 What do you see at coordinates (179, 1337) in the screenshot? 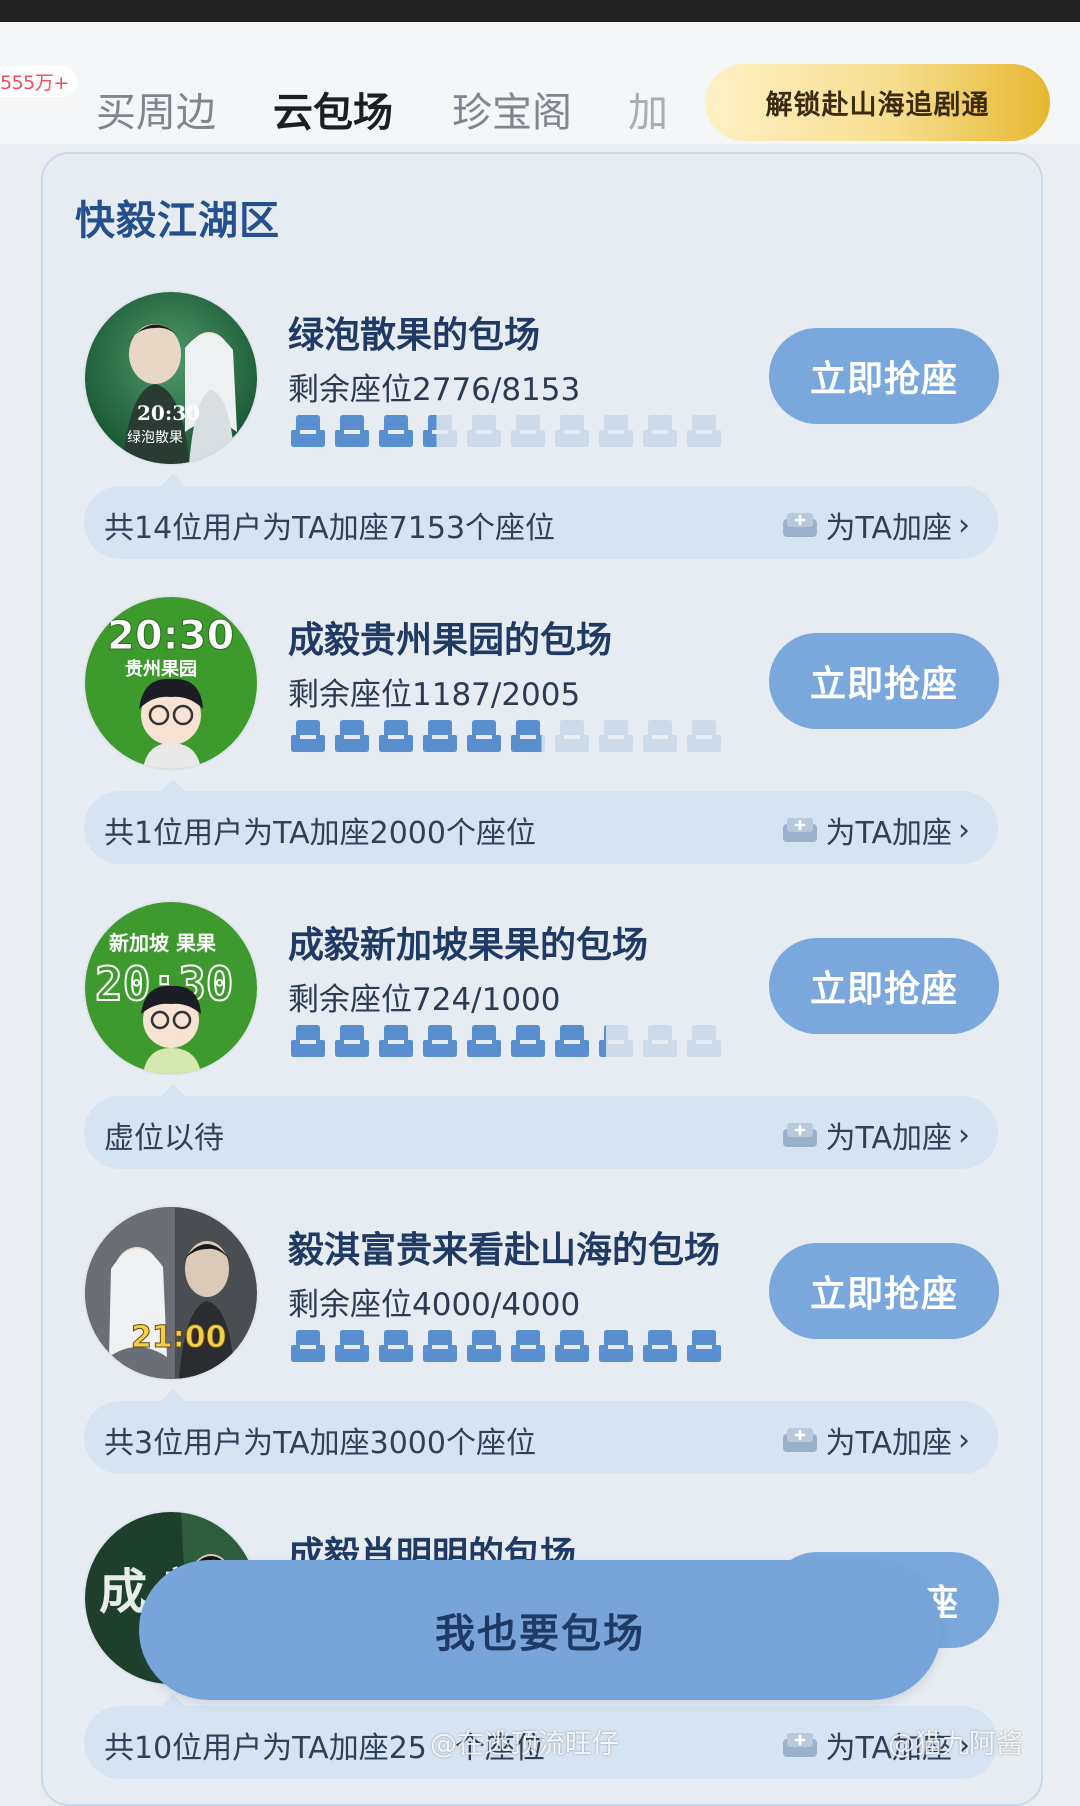
I see `avatar-time: 21:00` at bounding box center [179, 1337].